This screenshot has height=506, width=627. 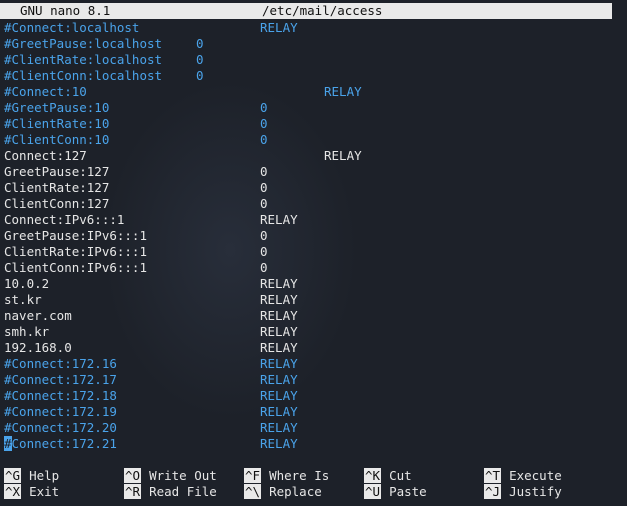 What do you see at coordinates (299, 475) in the screenshot?
I see `shortcut-label: Where Is` at bounding box center [299, 475].